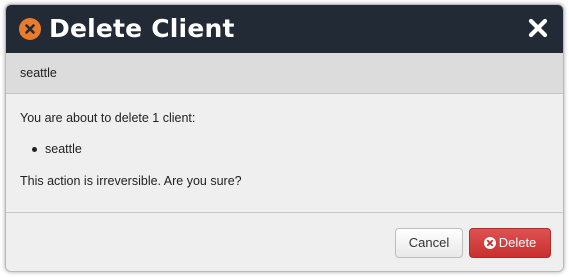  I want to click on cancel-button-label: Cancel, so click(429, 242).